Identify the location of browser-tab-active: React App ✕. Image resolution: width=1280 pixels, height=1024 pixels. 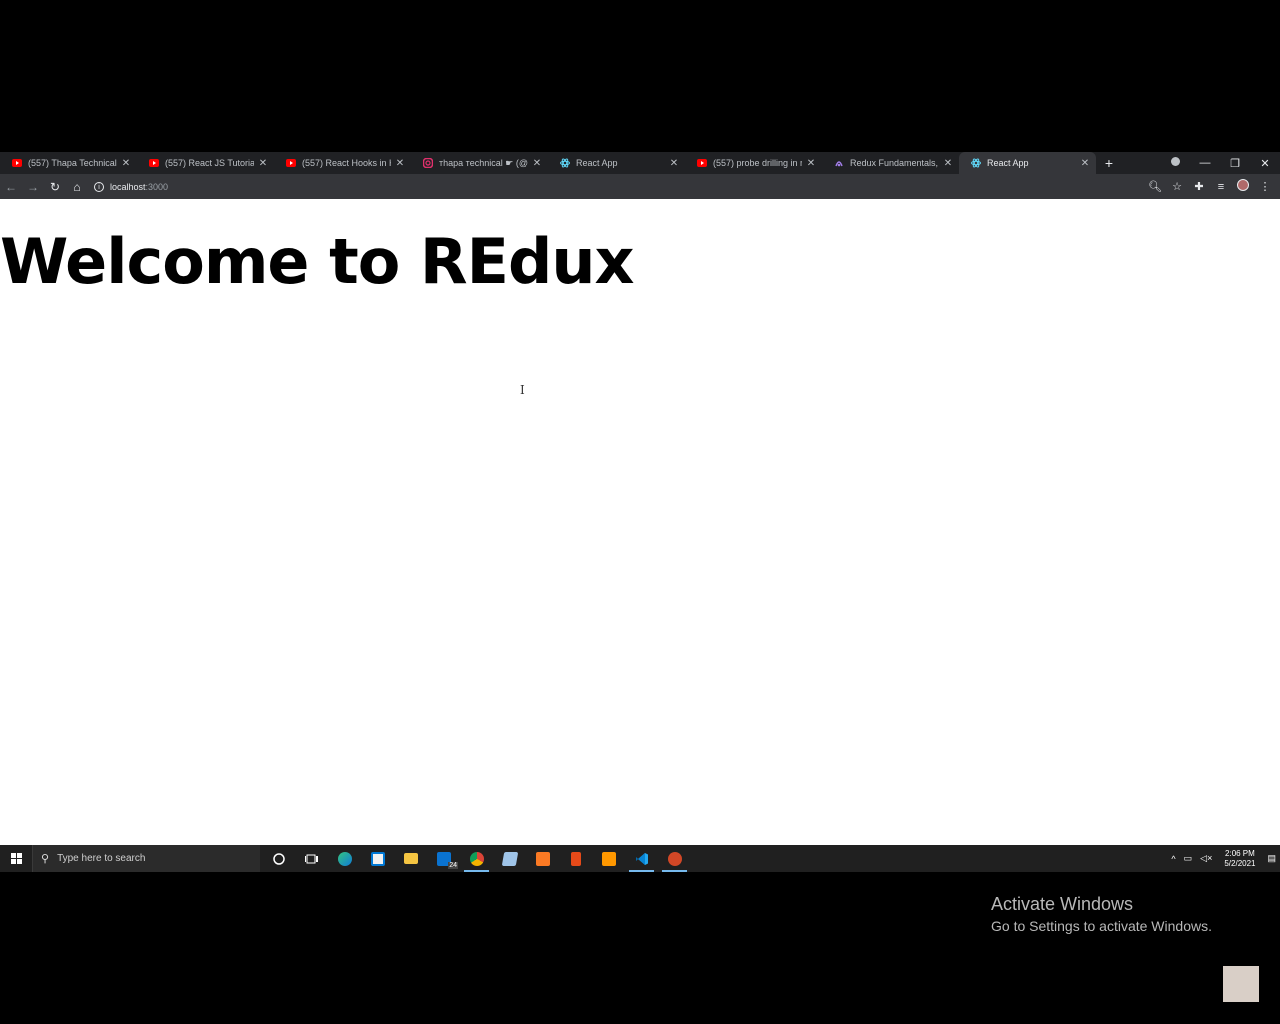
(1027, 163).